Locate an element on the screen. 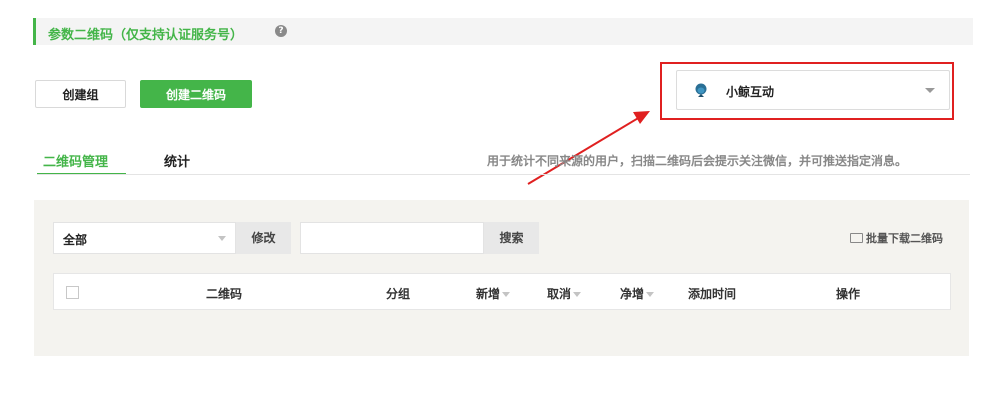 This screenshot has height=394, width=1000. column-group: 分组 is located at coordinates (398, 294).